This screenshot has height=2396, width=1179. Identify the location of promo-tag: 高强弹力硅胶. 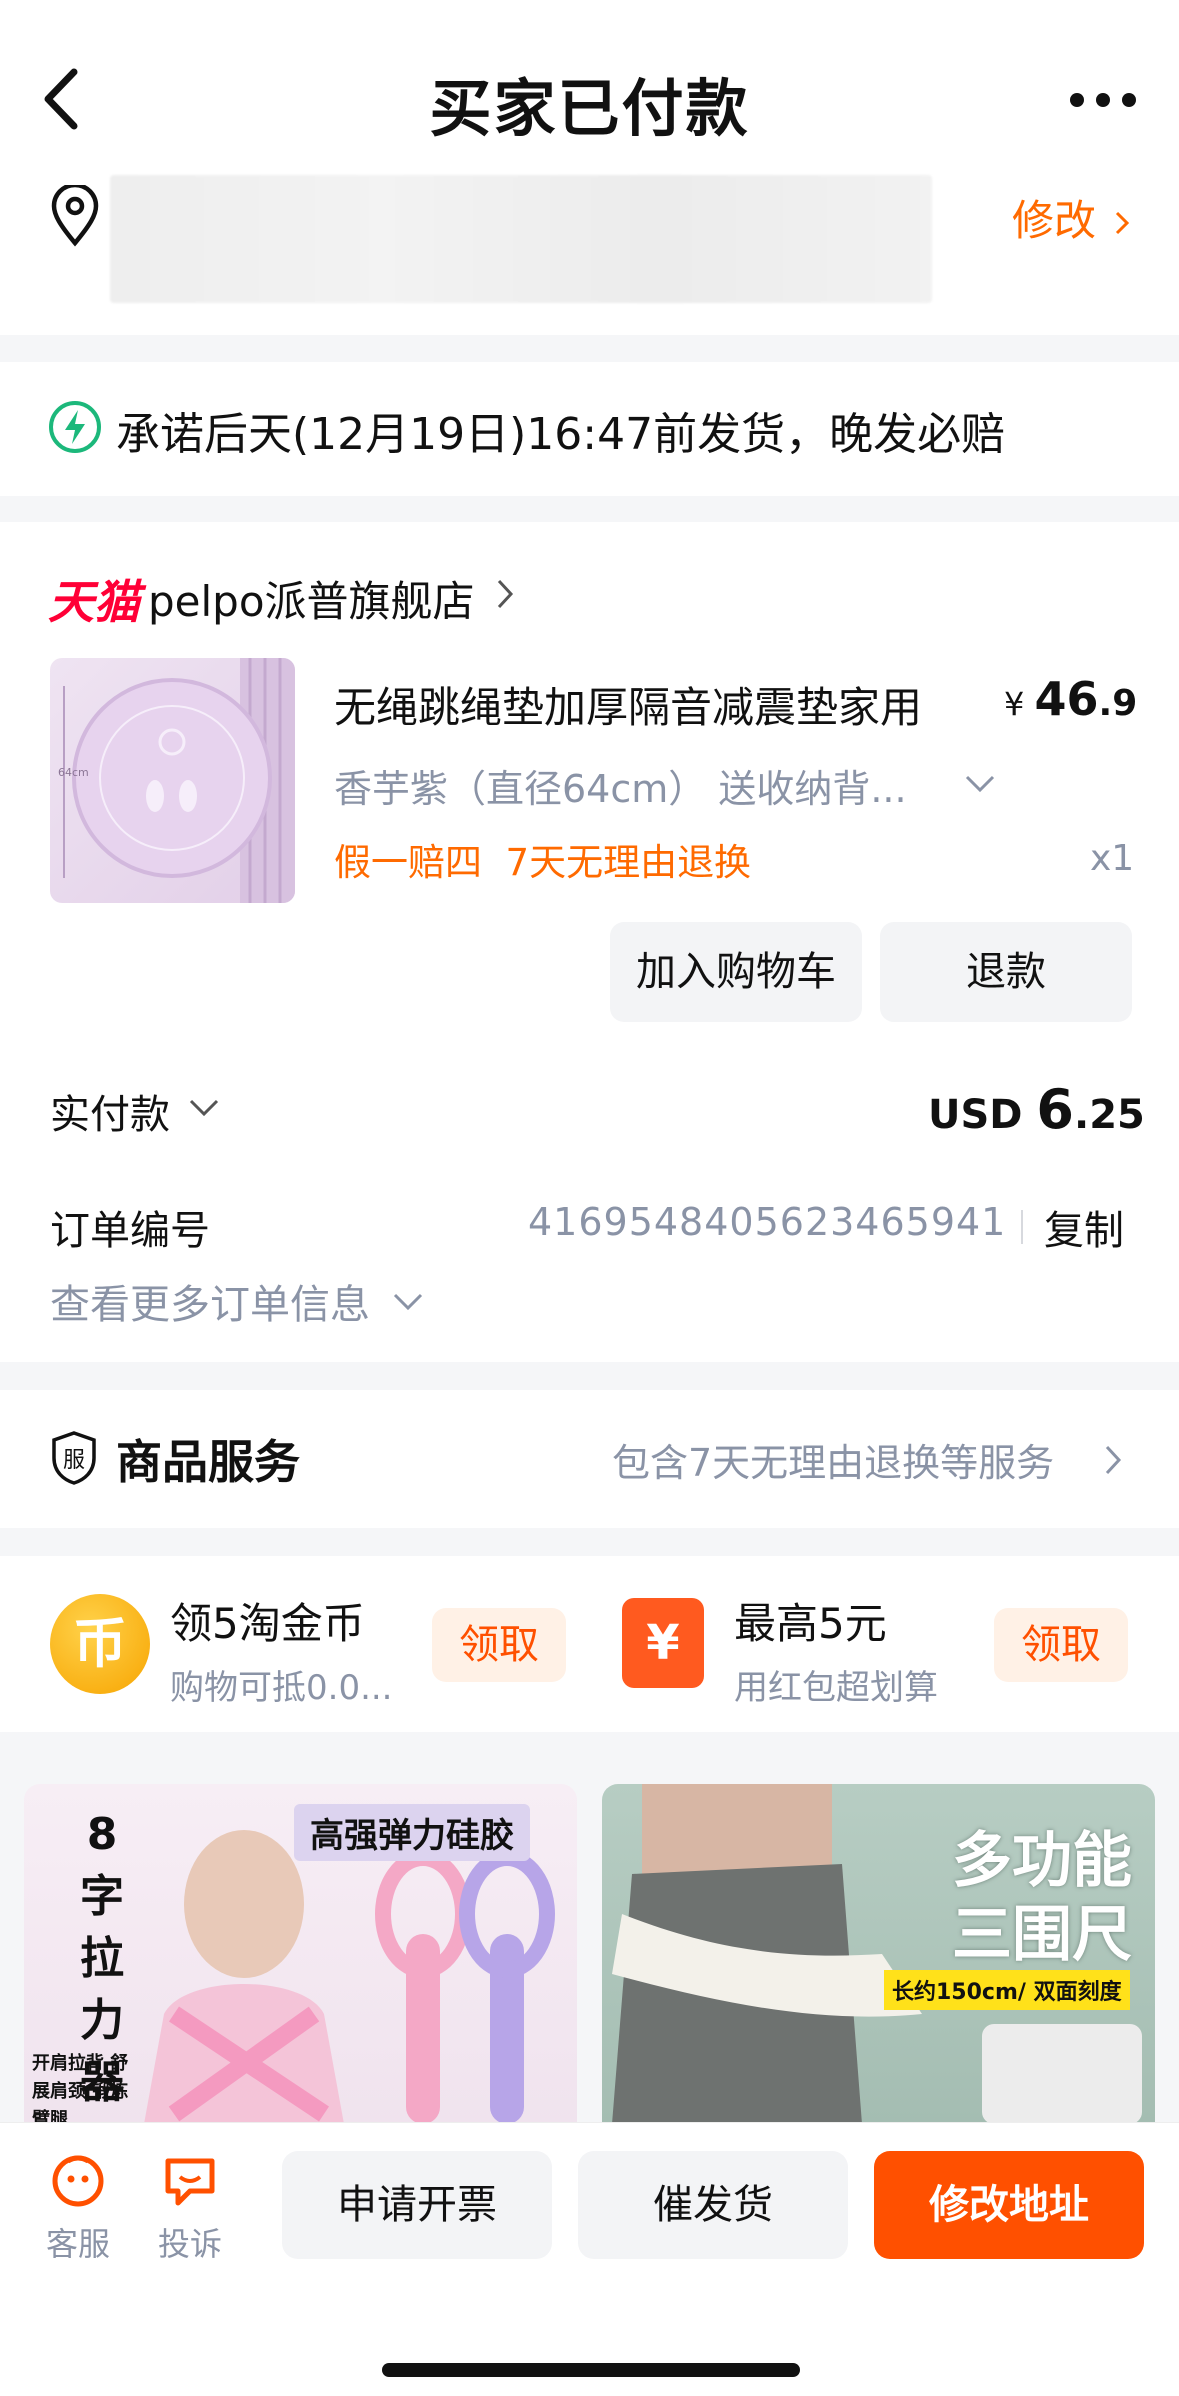
(412, 1832).